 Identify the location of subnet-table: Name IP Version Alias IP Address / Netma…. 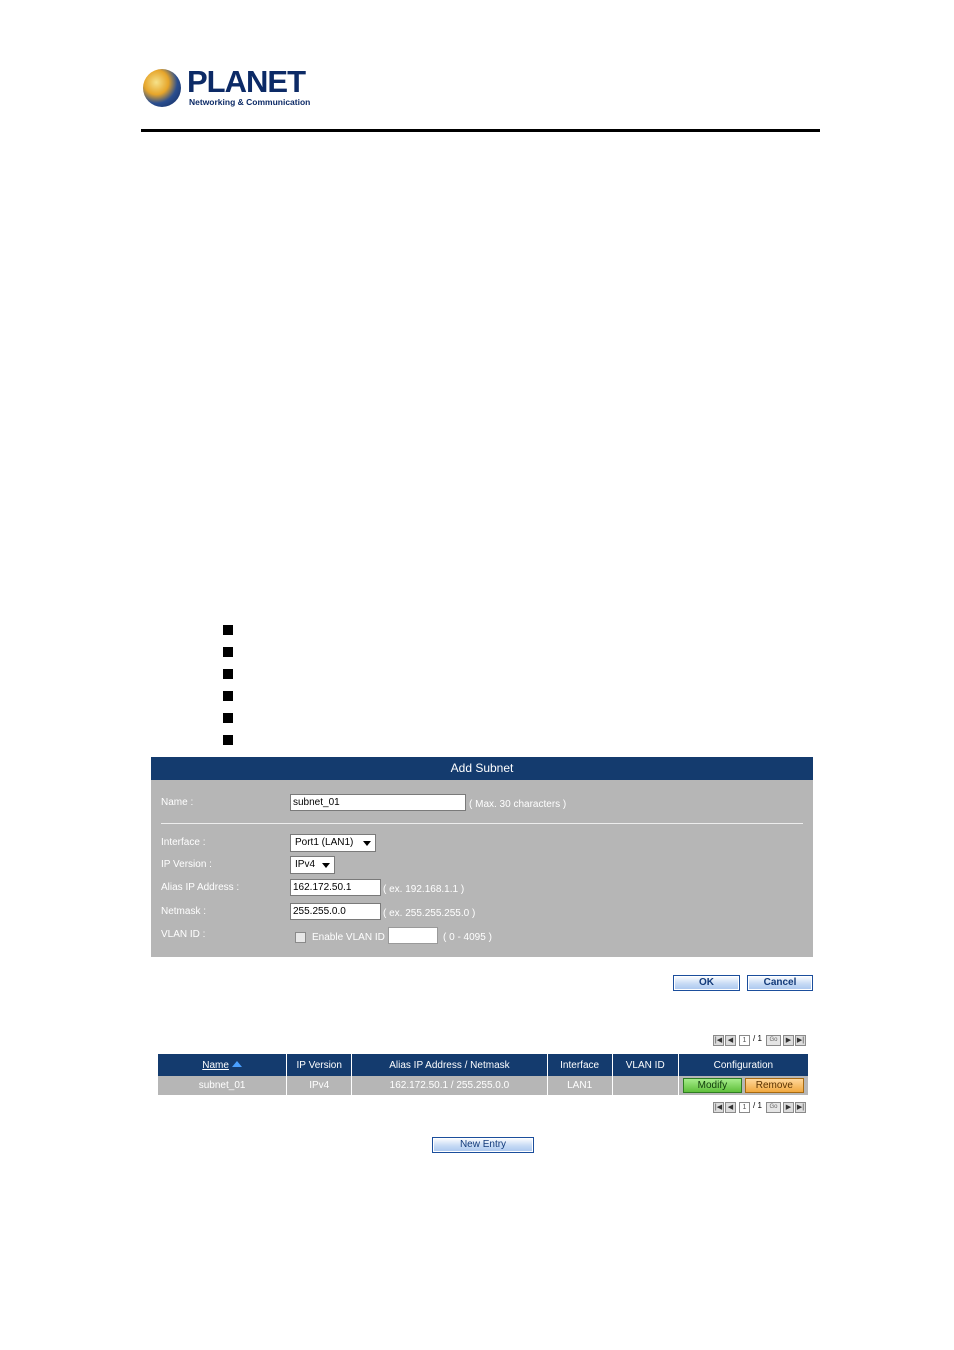
(483, 1074).